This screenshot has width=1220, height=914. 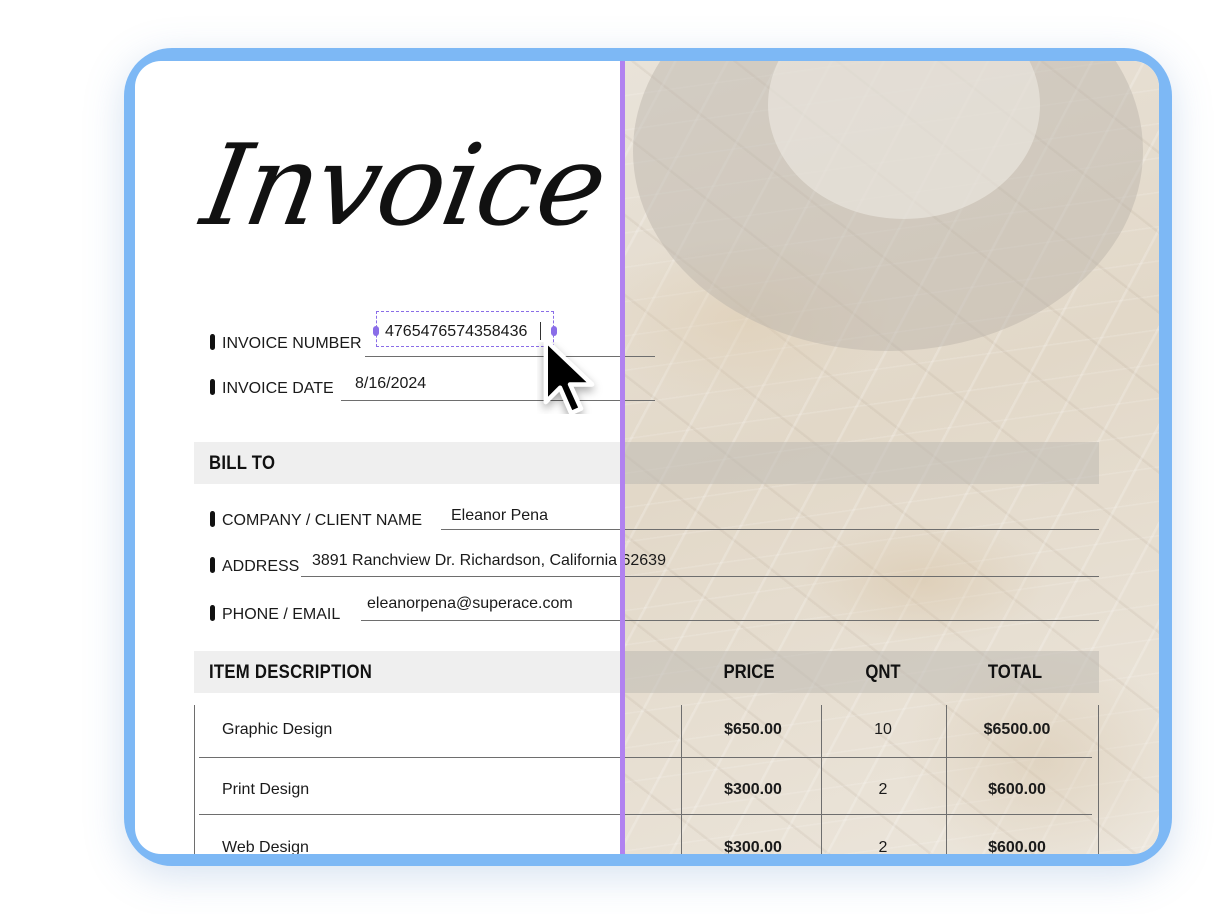 I want to click on table-row-description: Graphic Design, so click(x=277, y=729).